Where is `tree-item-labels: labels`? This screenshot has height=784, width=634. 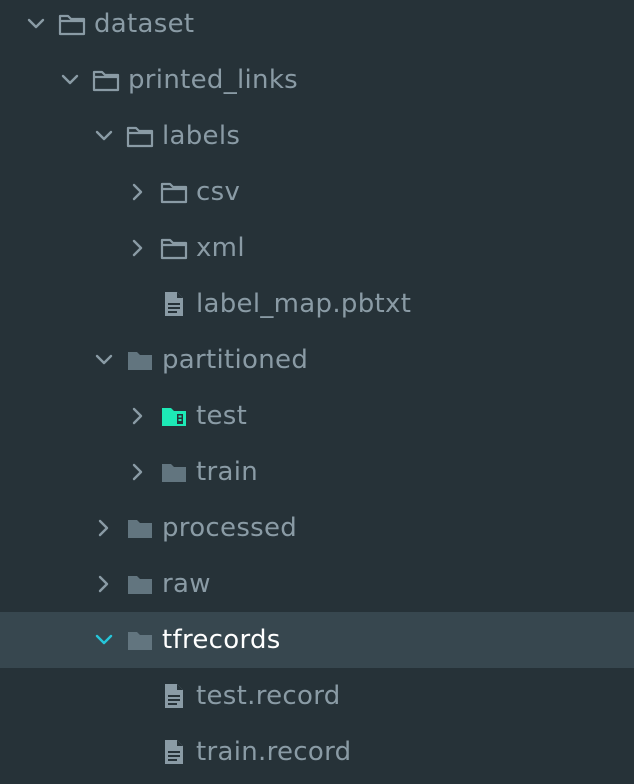 tree-item-labels: labels is located at coordinates (317, 136).